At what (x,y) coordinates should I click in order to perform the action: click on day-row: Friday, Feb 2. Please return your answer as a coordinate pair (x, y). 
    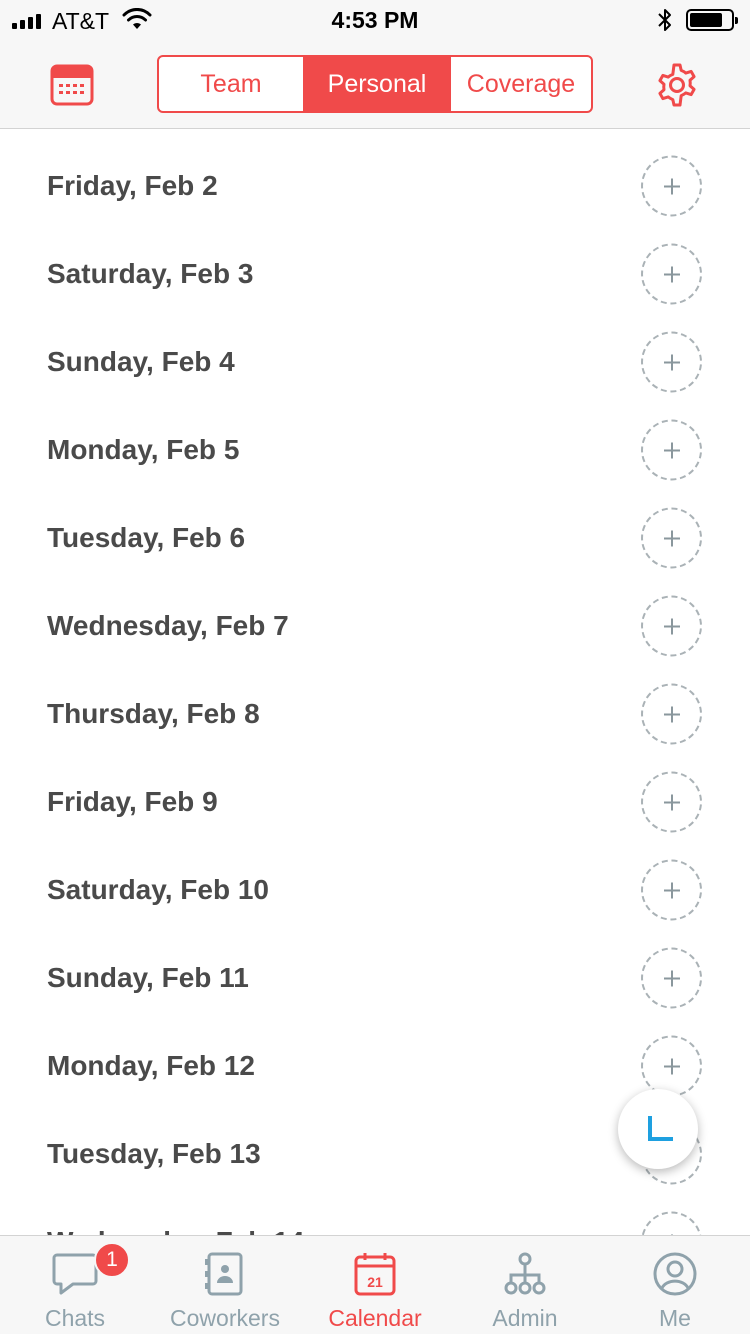
    Looking at the image, I should click on (375, 186).